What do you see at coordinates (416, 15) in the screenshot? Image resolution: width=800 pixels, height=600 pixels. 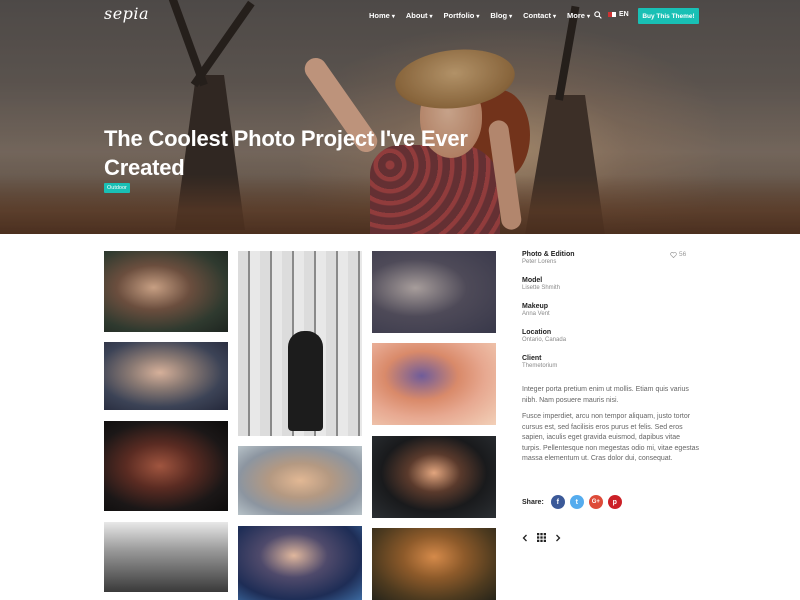 I see `nav-item-label: About` at bounding box center [416, 15].